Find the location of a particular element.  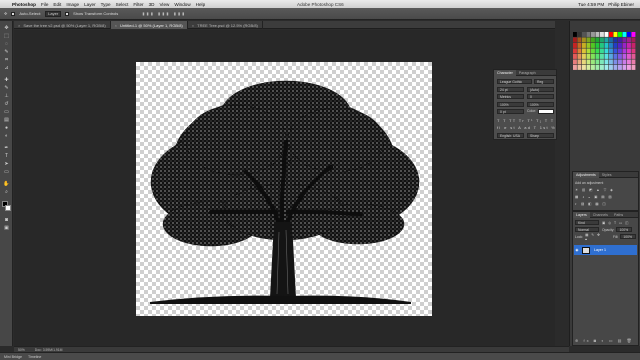

crop-tool-icon: ⌗ is located at coordinates (6, 60).